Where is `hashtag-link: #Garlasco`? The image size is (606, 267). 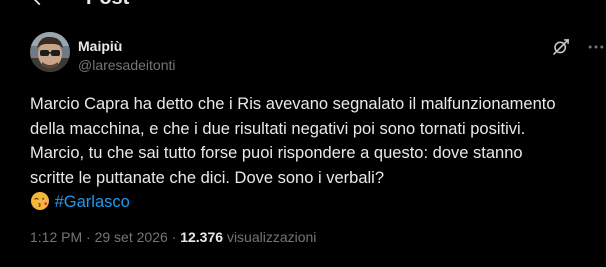
hashtag-link: #Garlasco is located at coordinates (92, 202).